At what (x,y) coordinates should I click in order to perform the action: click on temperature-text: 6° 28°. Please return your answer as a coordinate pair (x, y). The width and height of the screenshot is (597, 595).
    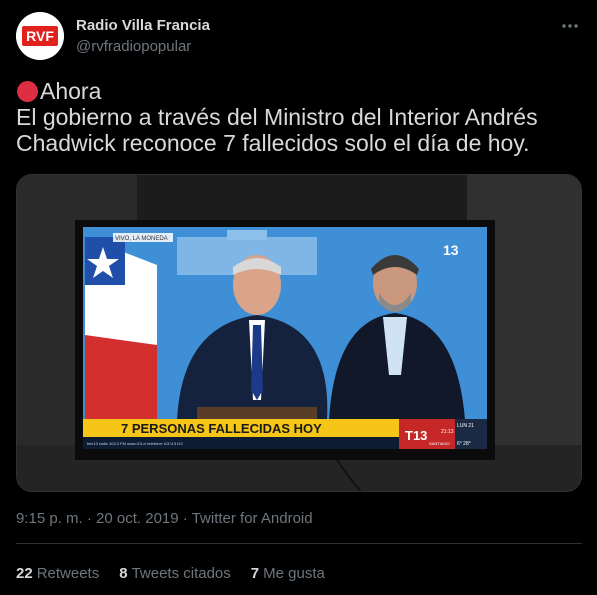
    Looking at the image, I should click on (464, 444).